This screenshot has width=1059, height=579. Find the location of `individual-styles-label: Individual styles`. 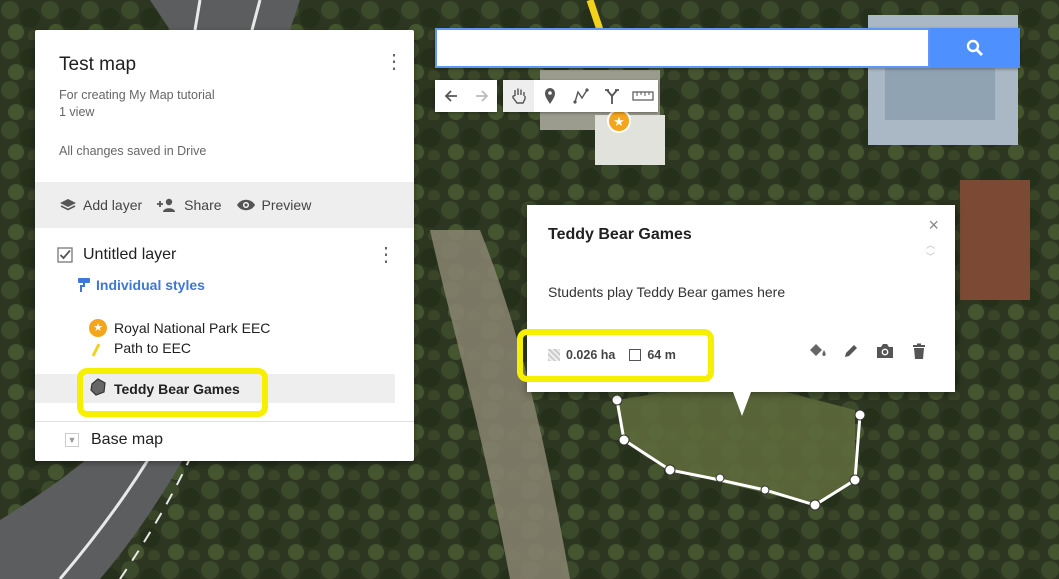

individual-styles-label: Individual styles is located at coordinates (150, 285).